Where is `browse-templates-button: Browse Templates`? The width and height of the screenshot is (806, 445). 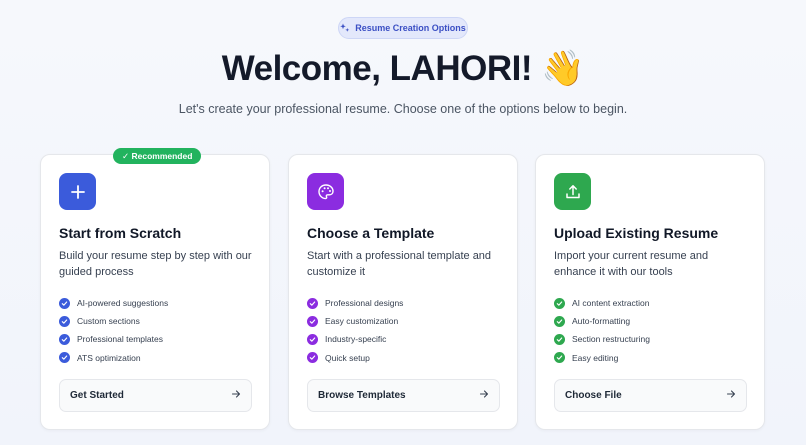
browse-templates-button: Browse Templates is located at coordinates (403, 395).